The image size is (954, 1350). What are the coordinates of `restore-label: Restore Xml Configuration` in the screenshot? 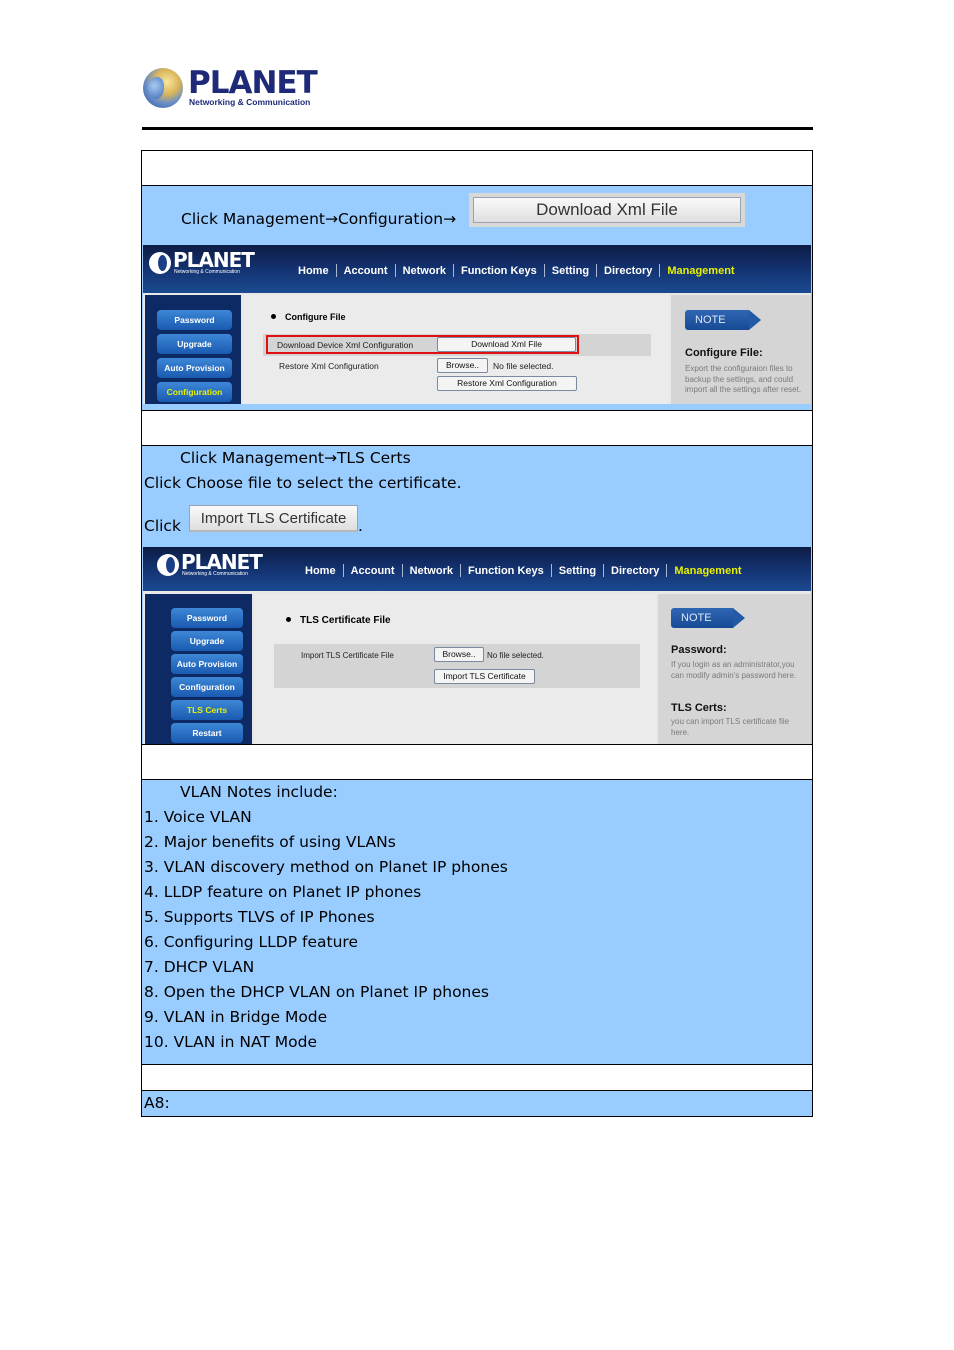 It's located at (329, 366).